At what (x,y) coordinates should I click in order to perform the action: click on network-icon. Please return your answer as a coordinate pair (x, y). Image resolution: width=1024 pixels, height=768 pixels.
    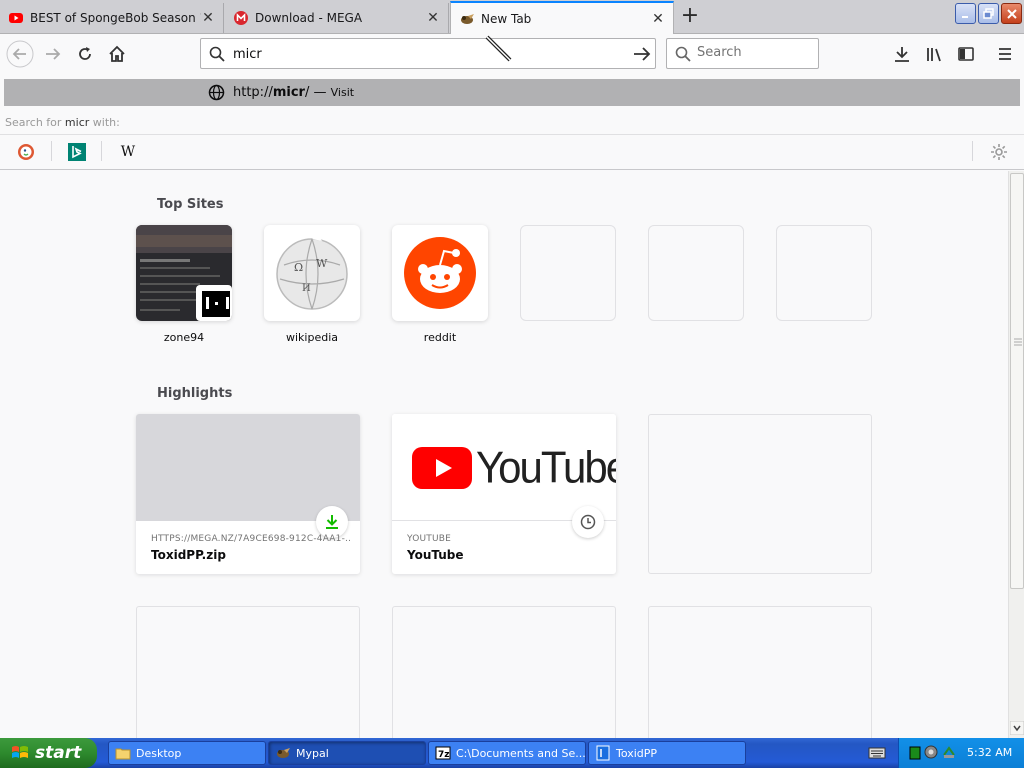
    Looking at the image, I should click on (931, 752).